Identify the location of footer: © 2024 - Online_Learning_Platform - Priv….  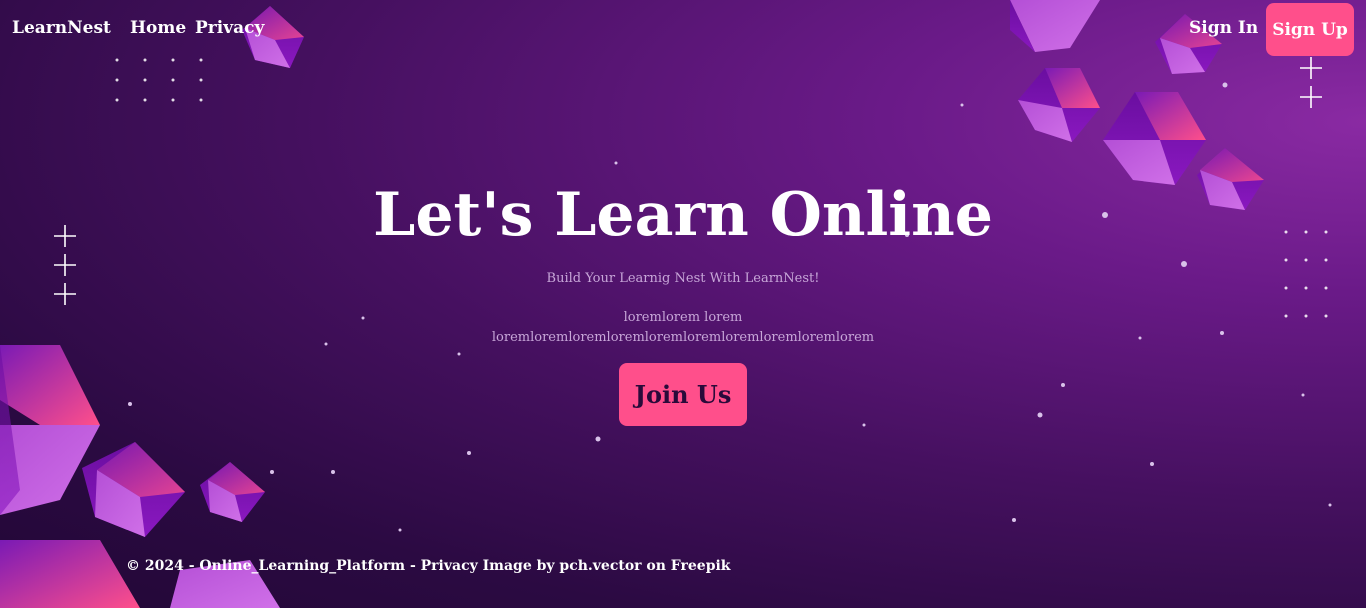
(428, 566).